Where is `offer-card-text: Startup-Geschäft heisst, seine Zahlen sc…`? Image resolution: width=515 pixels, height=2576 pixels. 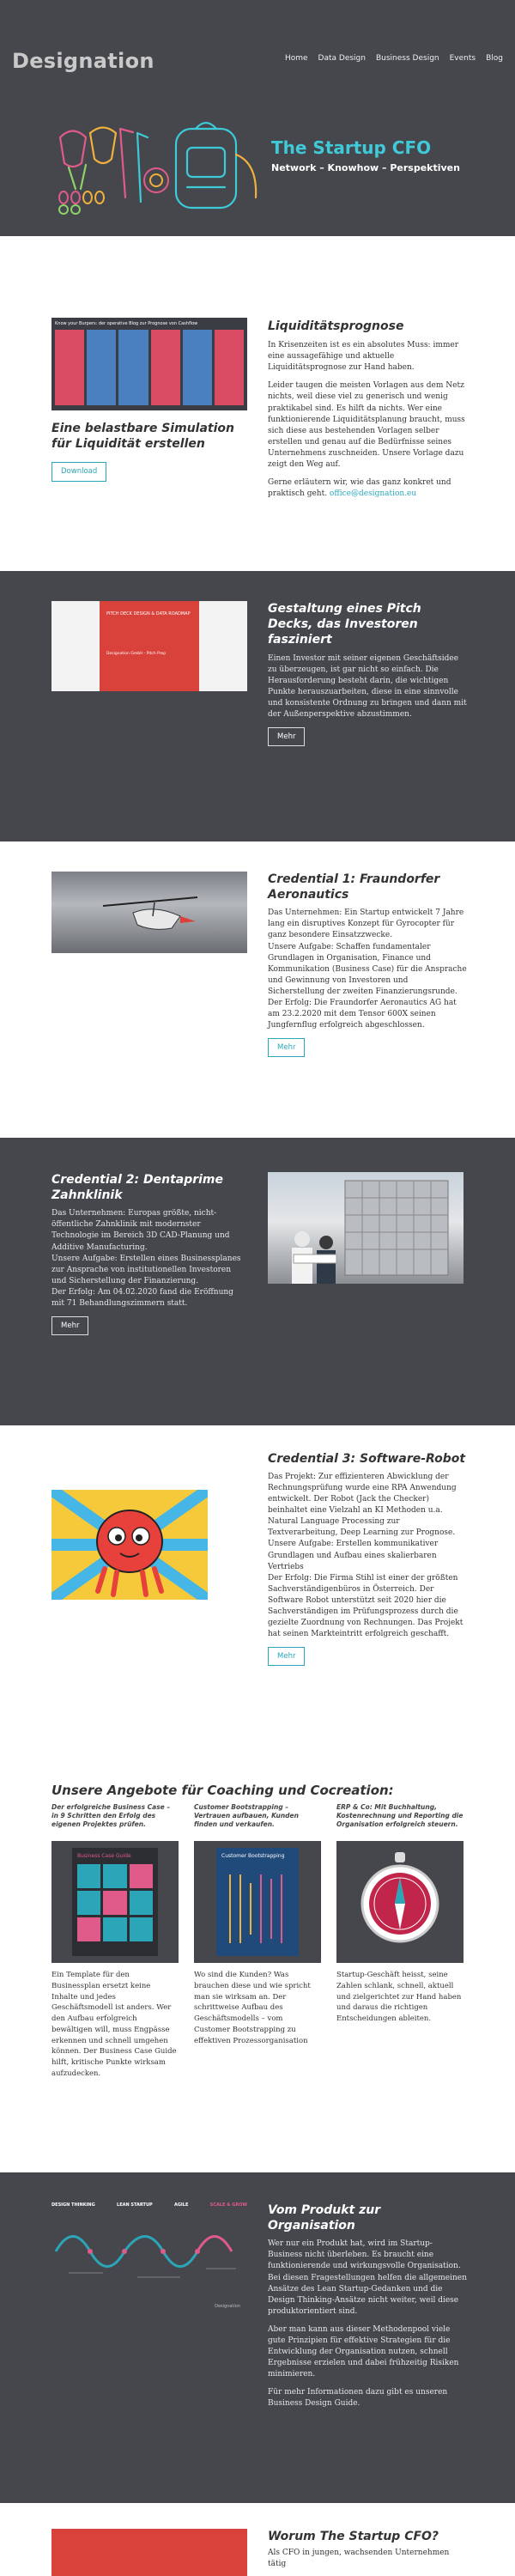
offer-card-text: Startup-Geschäft heisst, seine Zahlen sc… is located at coordinates (399, 1997).